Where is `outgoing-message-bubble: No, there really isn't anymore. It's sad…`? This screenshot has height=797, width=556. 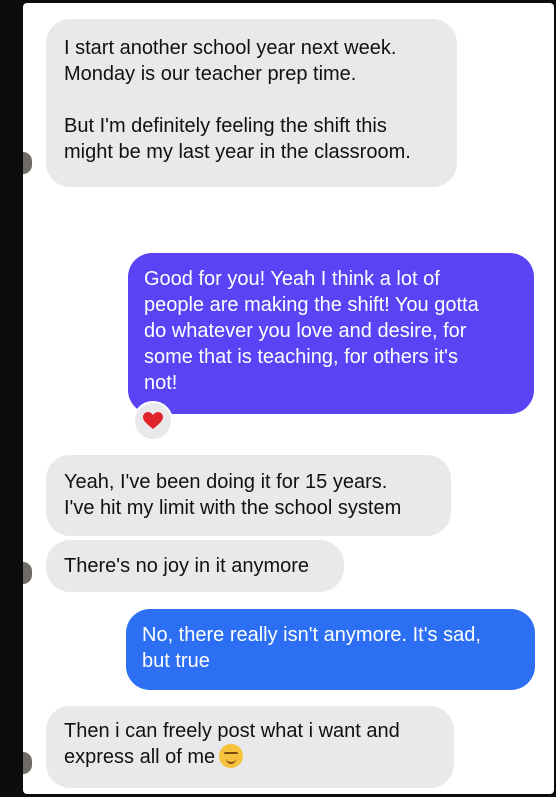 outgoing-message-bubble: No, there really isn't anymore. It's sad… is located at coordinates (330, 649).